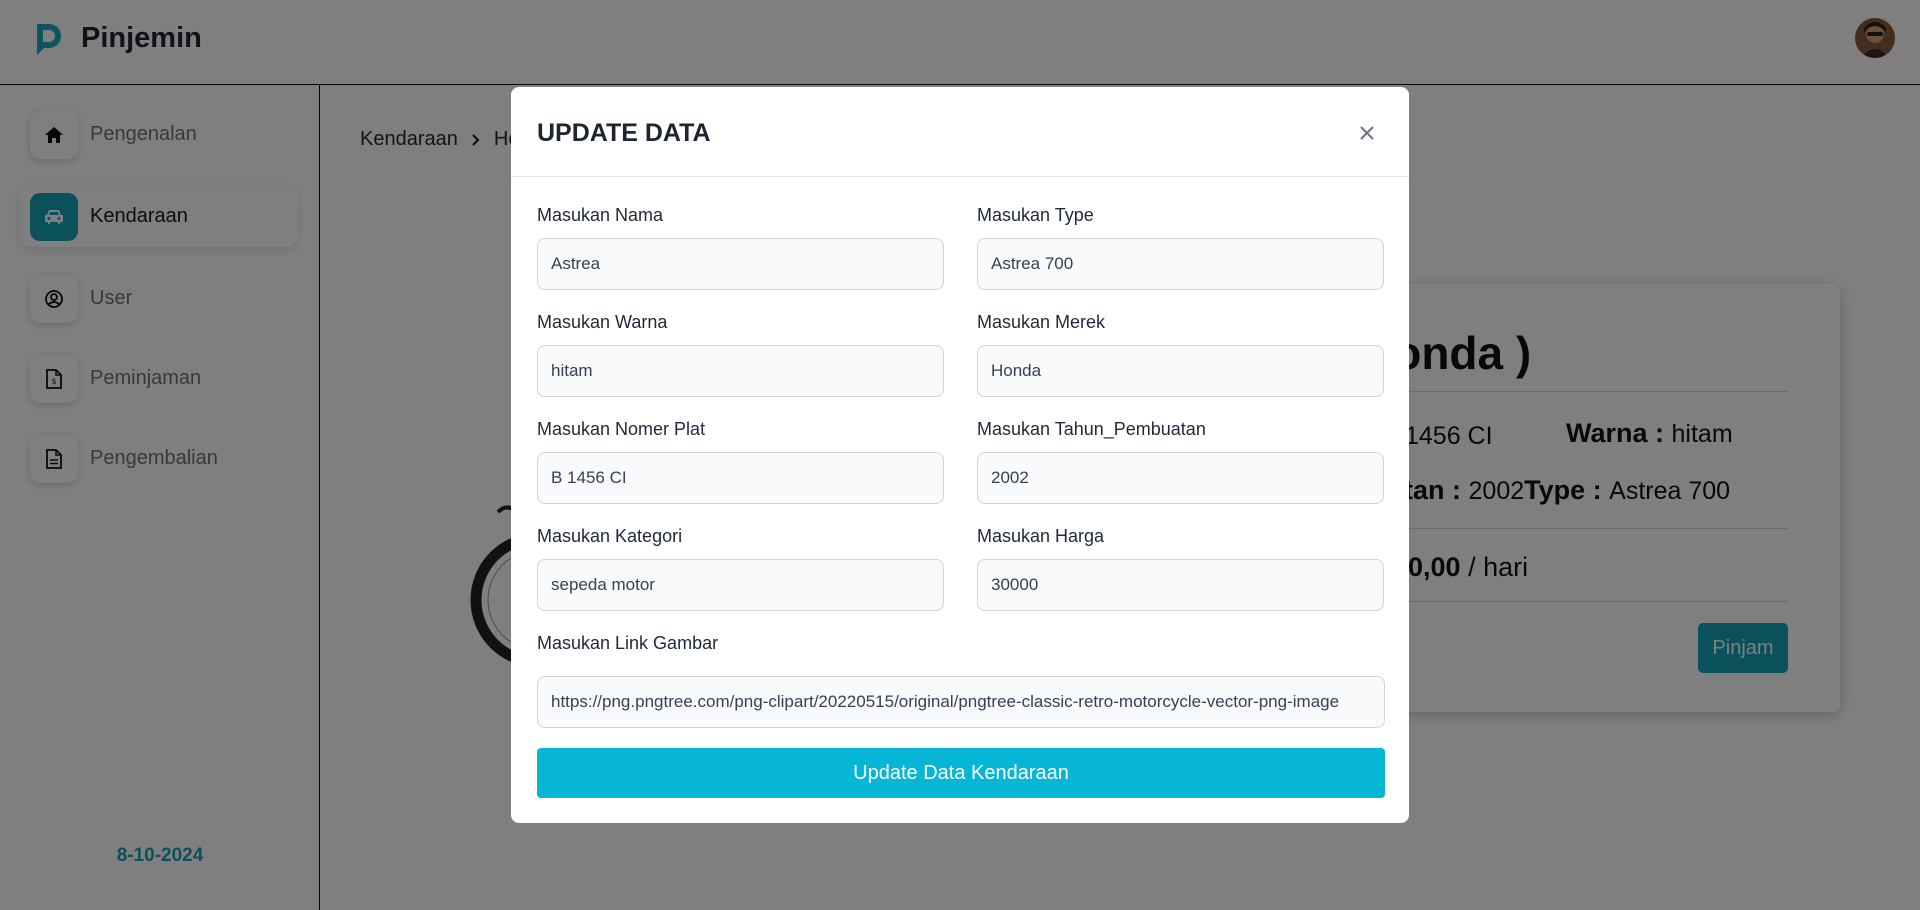  What do you see at coordinates (740, 264) in the screenshot?
I see `nama-input` at bounding box center [740, 264].